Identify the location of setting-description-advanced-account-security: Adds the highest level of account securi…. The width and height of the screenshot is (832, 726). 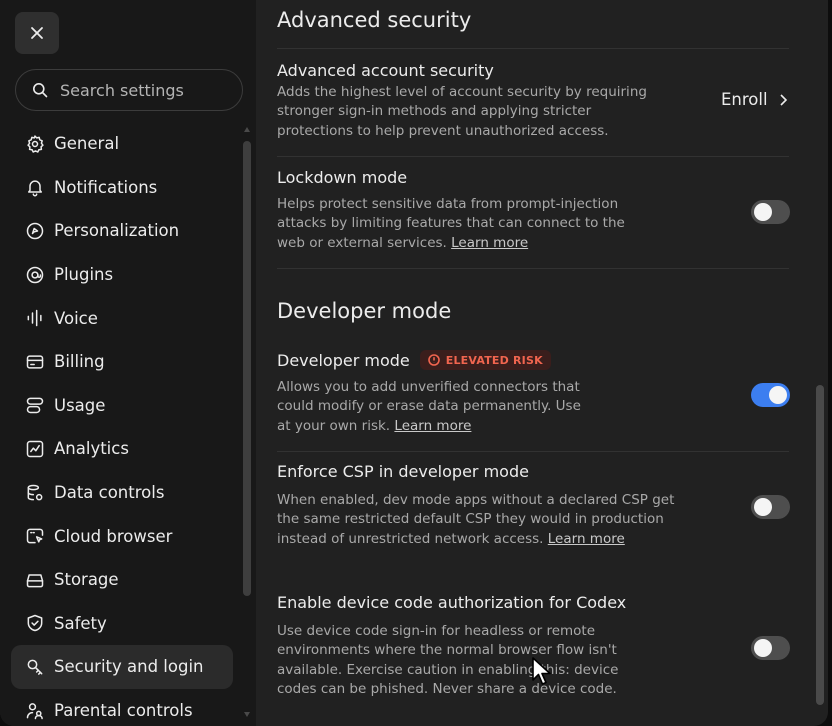
(462, 111).